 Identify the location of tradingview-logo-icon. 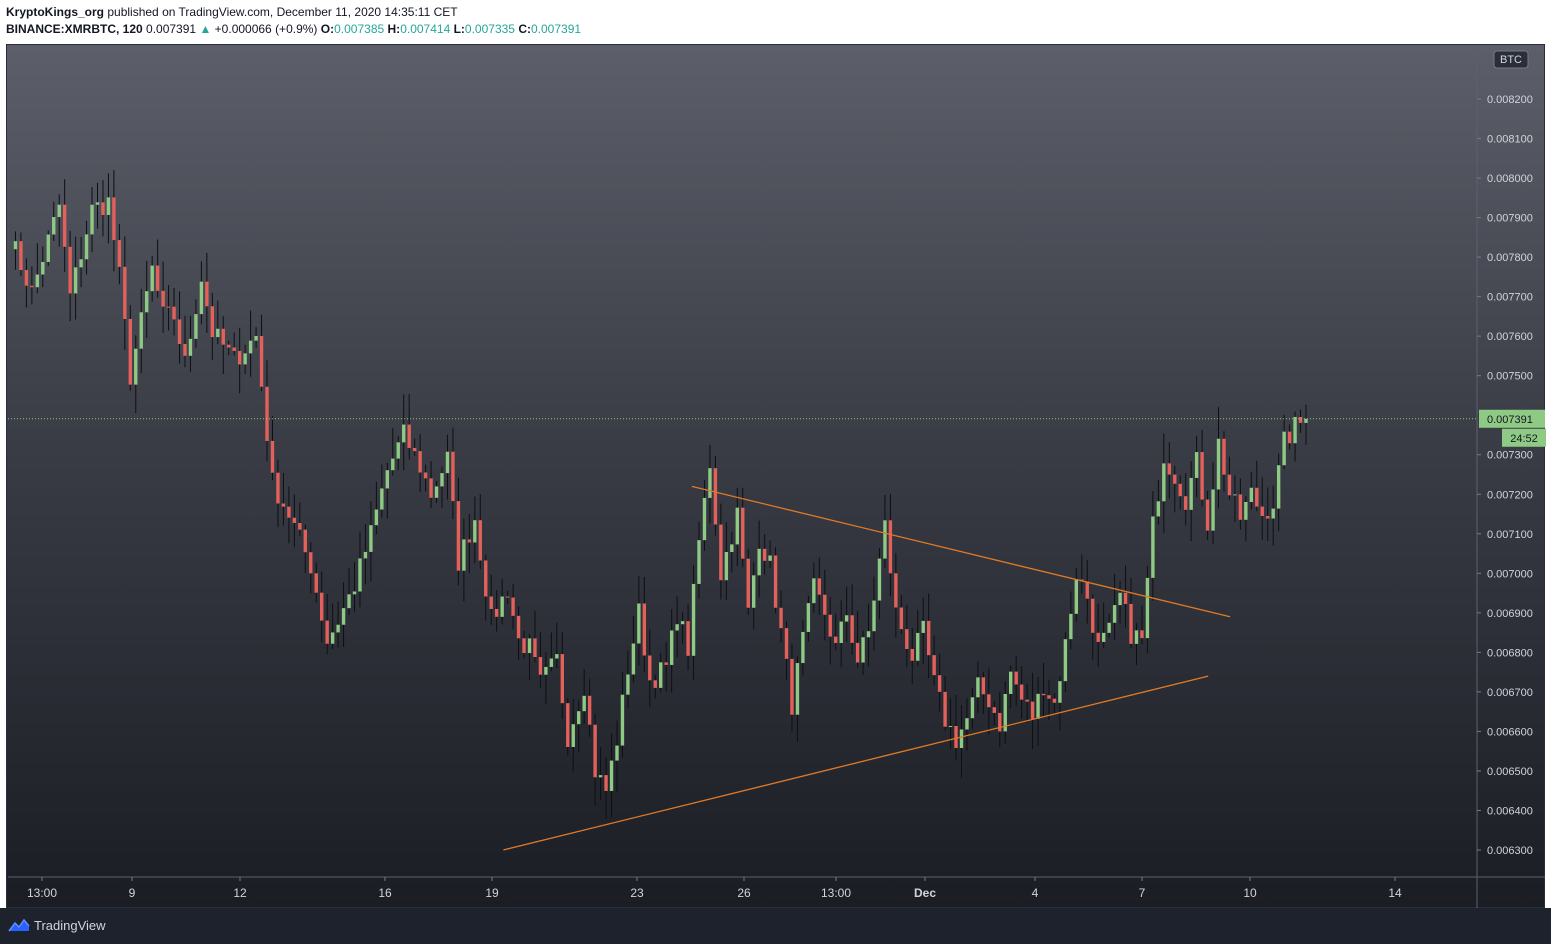
(19, 926).